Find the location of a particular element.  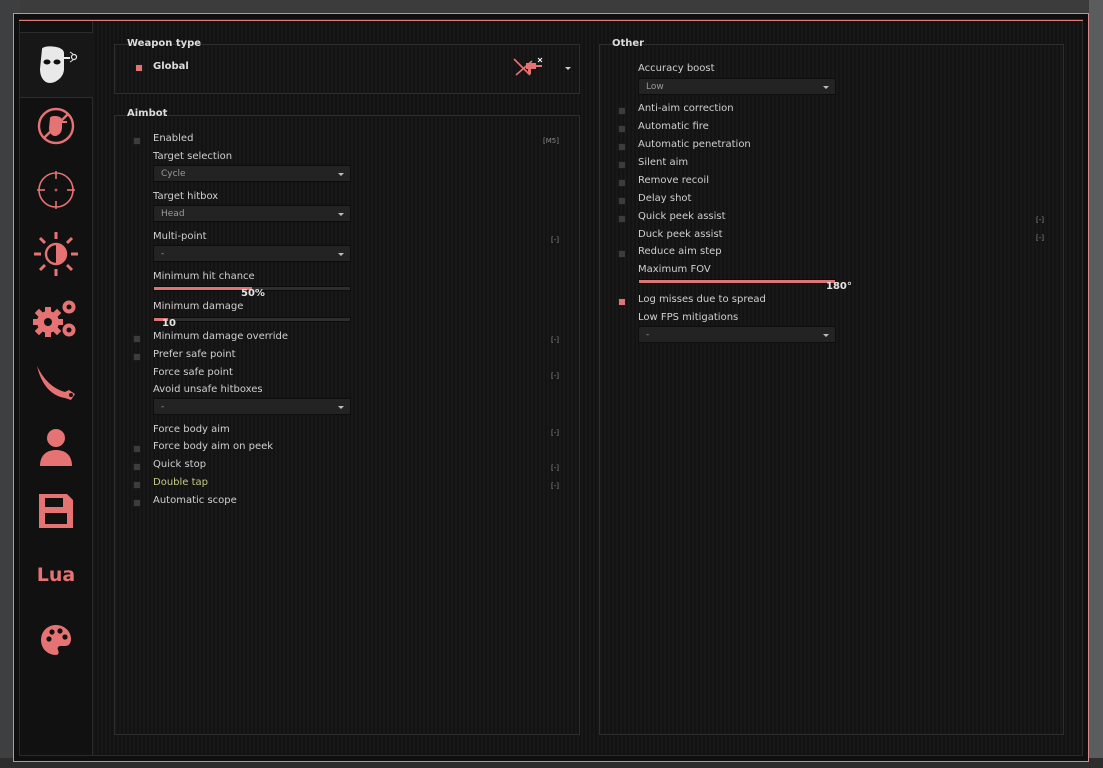

min-damage-override-keybind: [-] is located at coordinates (555, 340).